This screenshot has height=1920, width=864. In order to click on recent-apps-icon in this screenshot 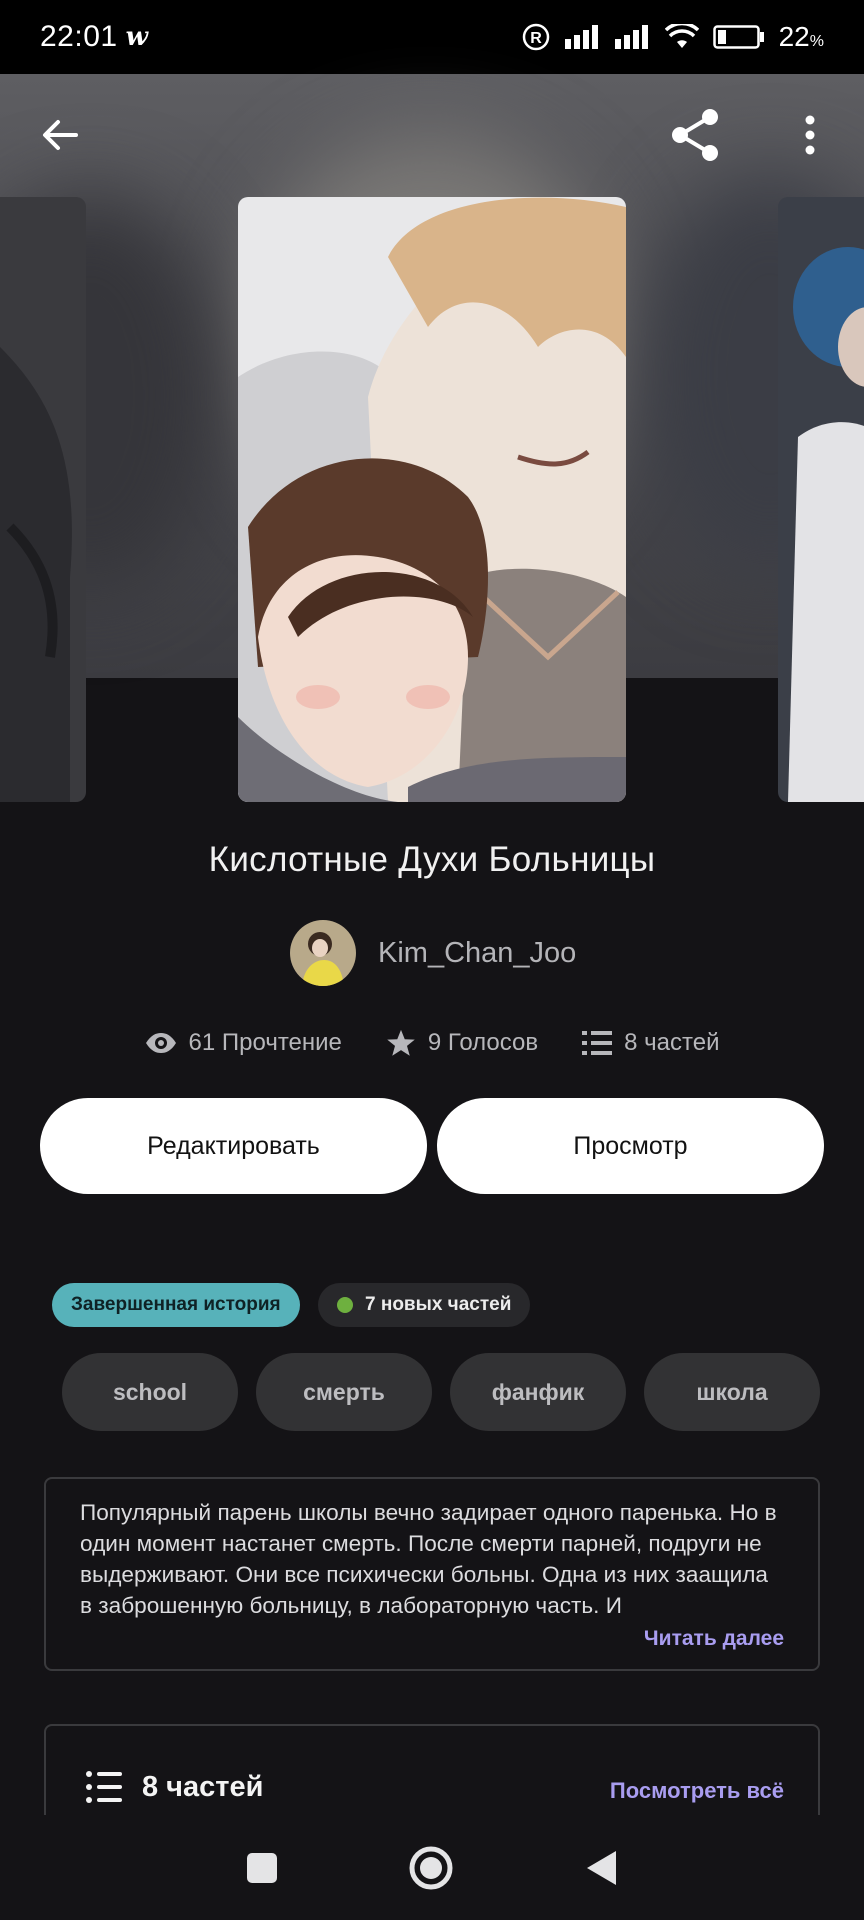, I will do `click(262, 1868)`.